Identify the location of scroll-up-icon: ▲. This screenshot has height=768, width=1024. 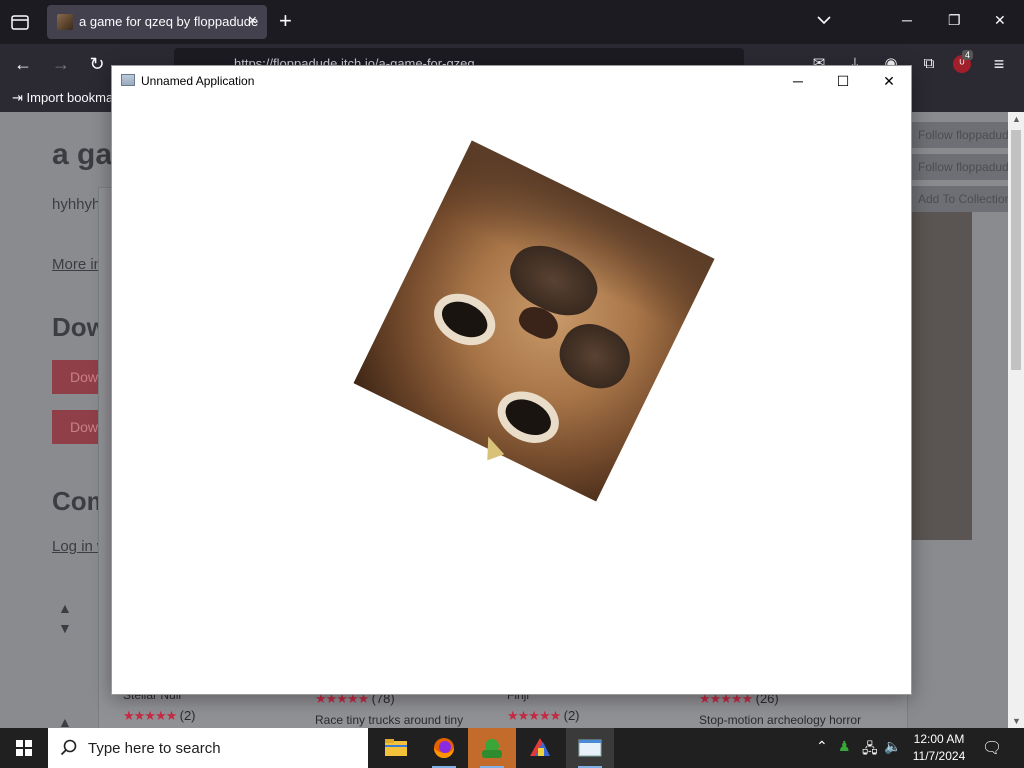
(1016, 119).